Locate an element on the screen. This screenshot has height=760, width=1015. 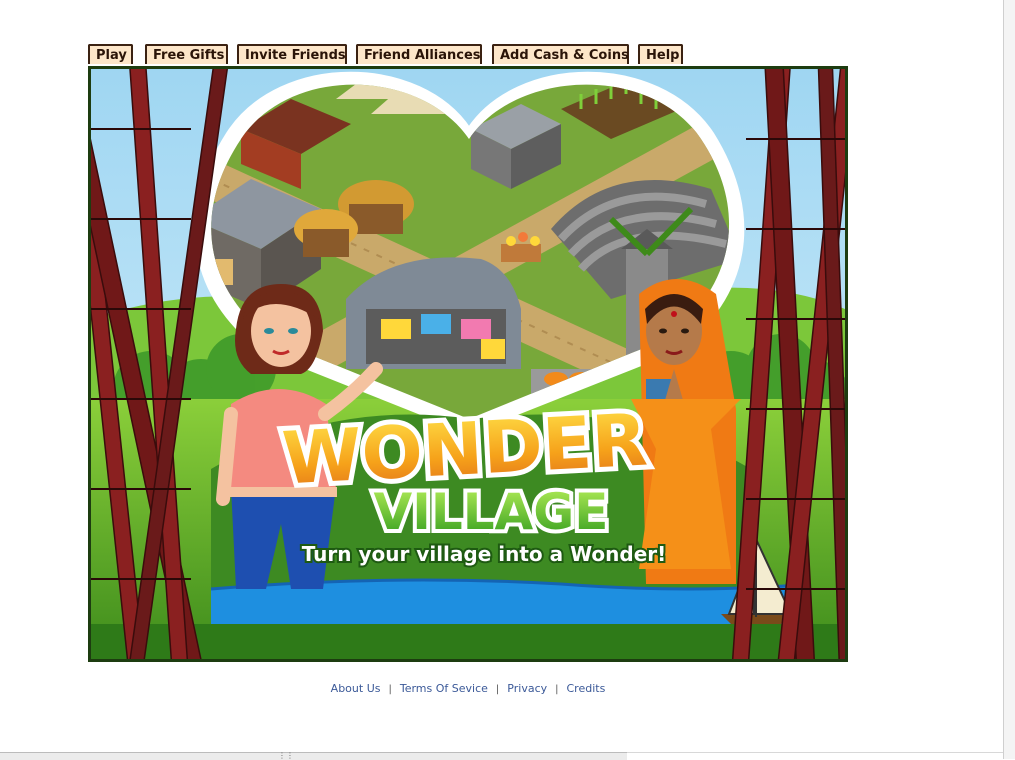
footer-link-terms: Terms Of Sevice is located at coordinates (444, 688).